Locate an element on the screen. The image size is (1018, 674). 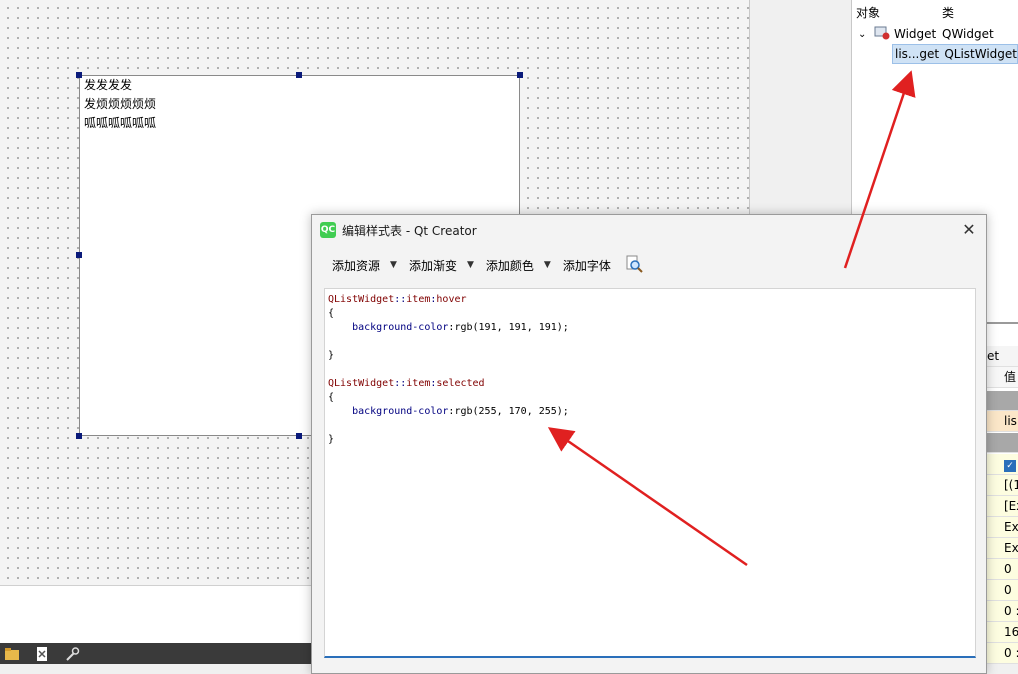
tree-row-listwidget: lis...get QListWidget is located at coordinates (955, 54).